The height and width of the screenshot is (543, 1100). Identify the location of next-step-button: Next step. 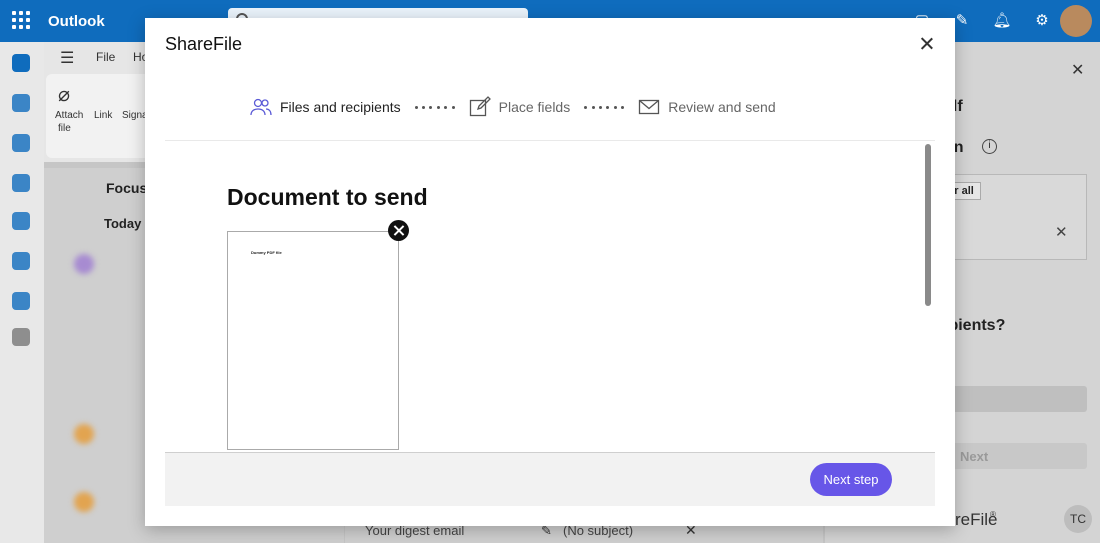
(851, 479).